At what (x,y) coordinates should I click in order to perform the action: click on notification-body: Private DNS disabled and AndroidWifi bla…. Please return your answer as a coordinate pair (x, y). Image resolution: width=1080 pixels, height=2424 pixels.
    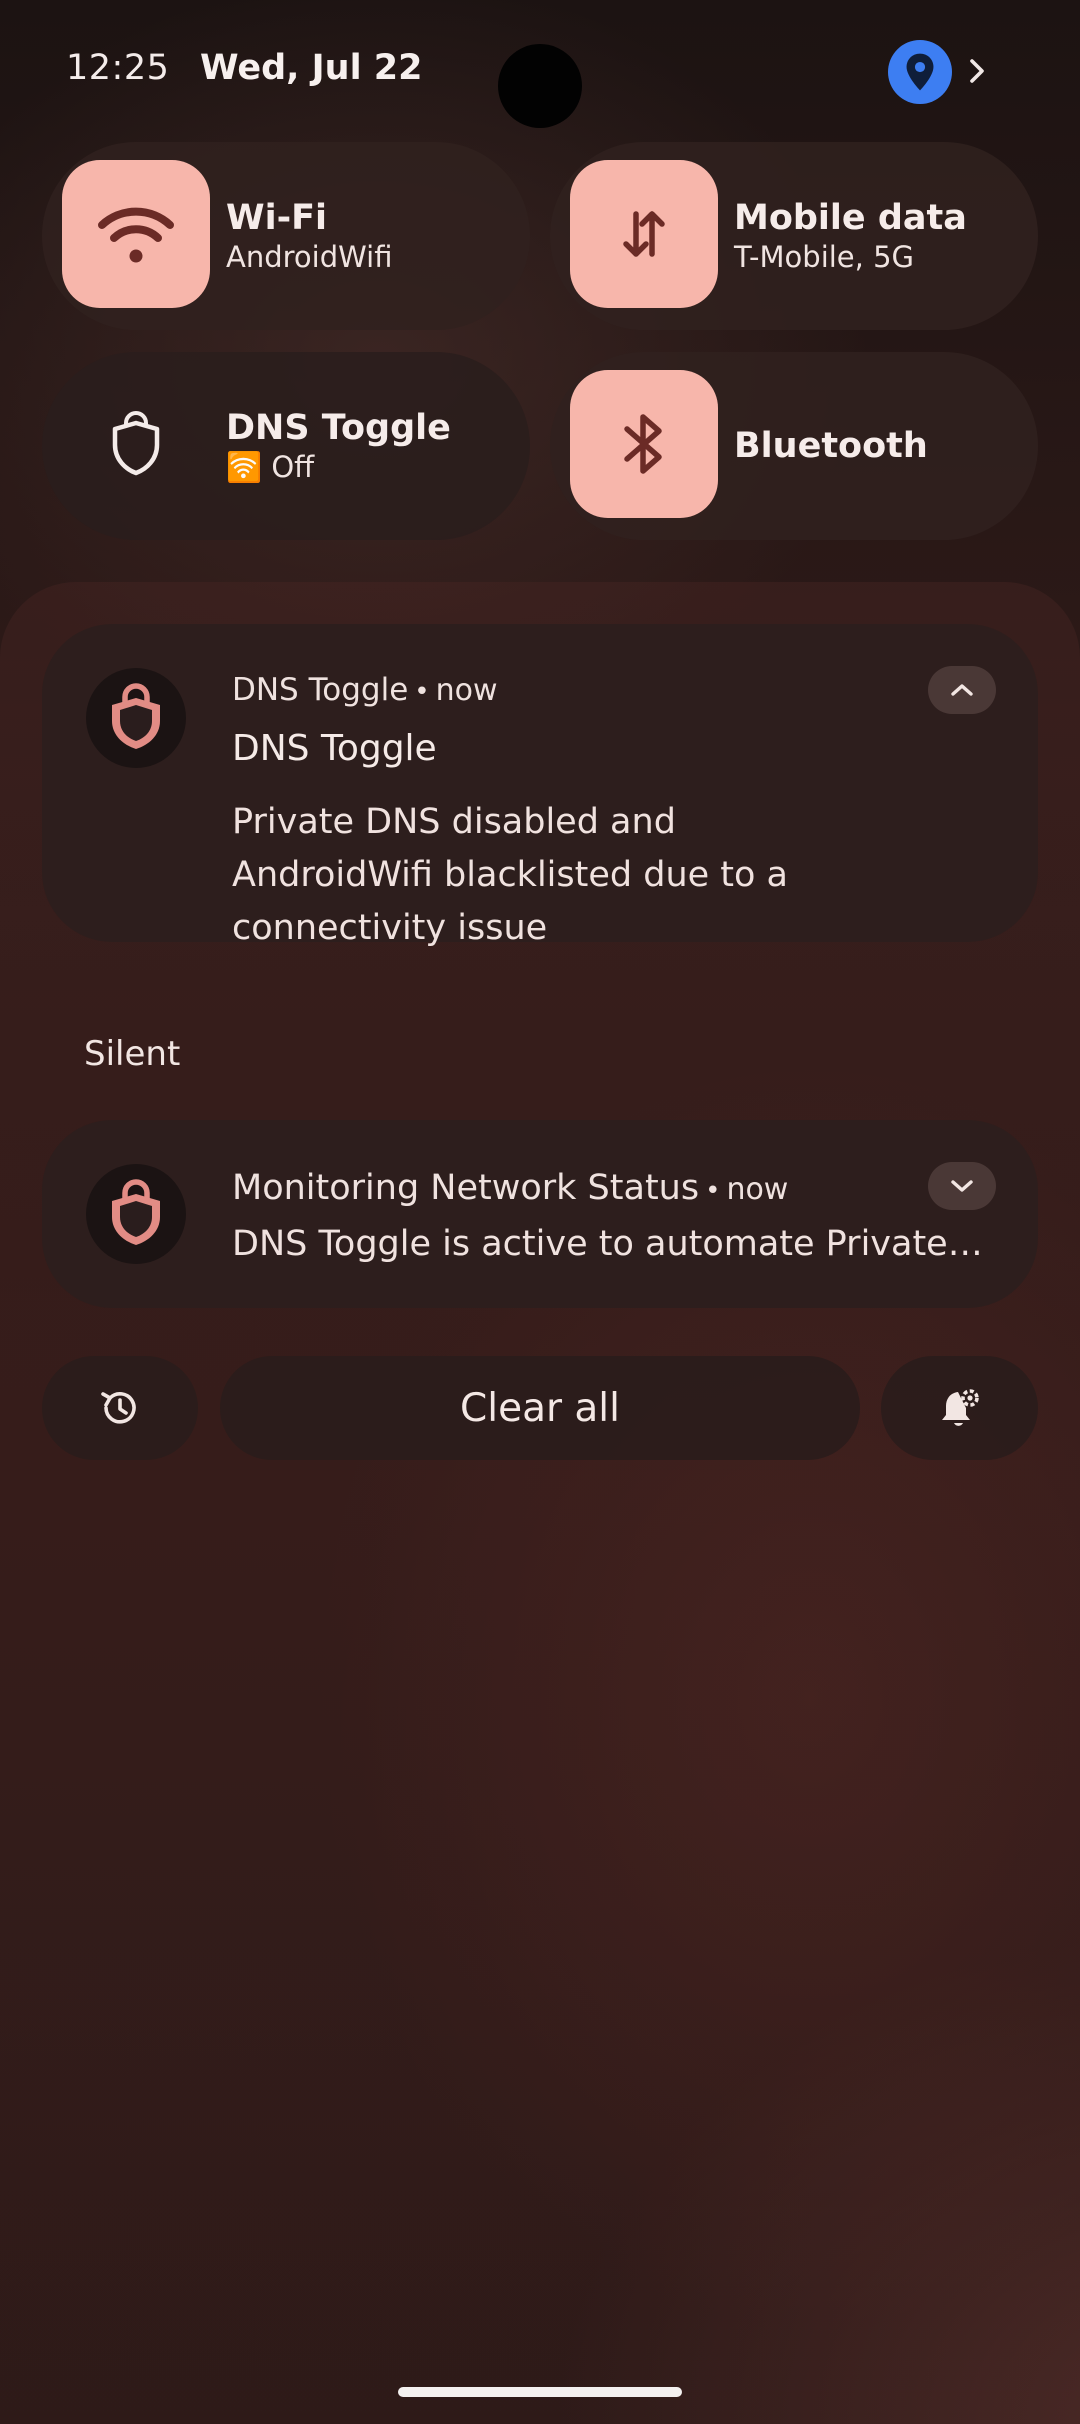
    Looking at the image, I should click on (510, 875).